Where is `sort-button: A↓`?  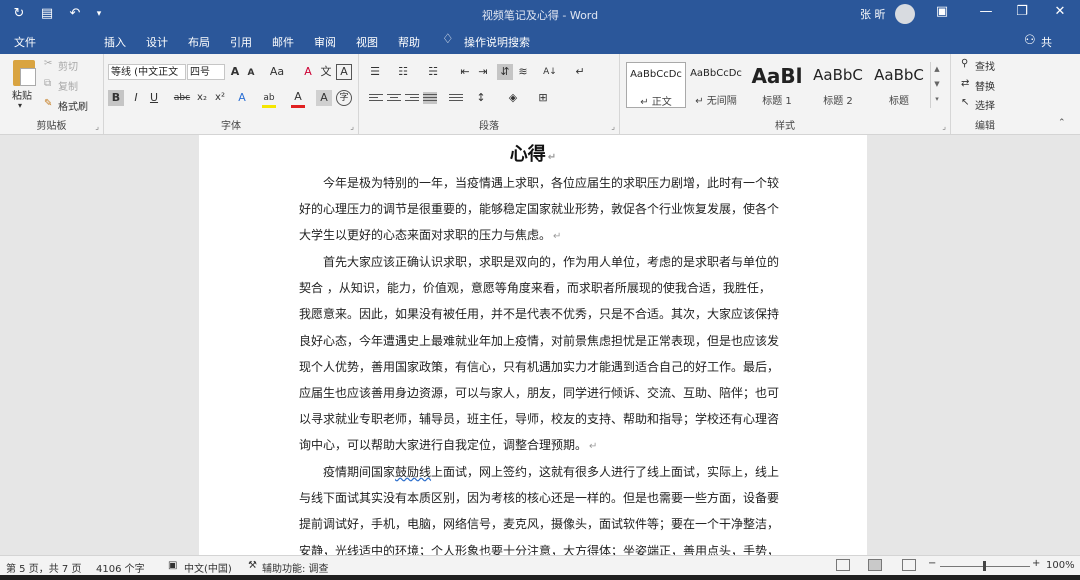
sort-button: A↓ is located at coordinates (550, 72).